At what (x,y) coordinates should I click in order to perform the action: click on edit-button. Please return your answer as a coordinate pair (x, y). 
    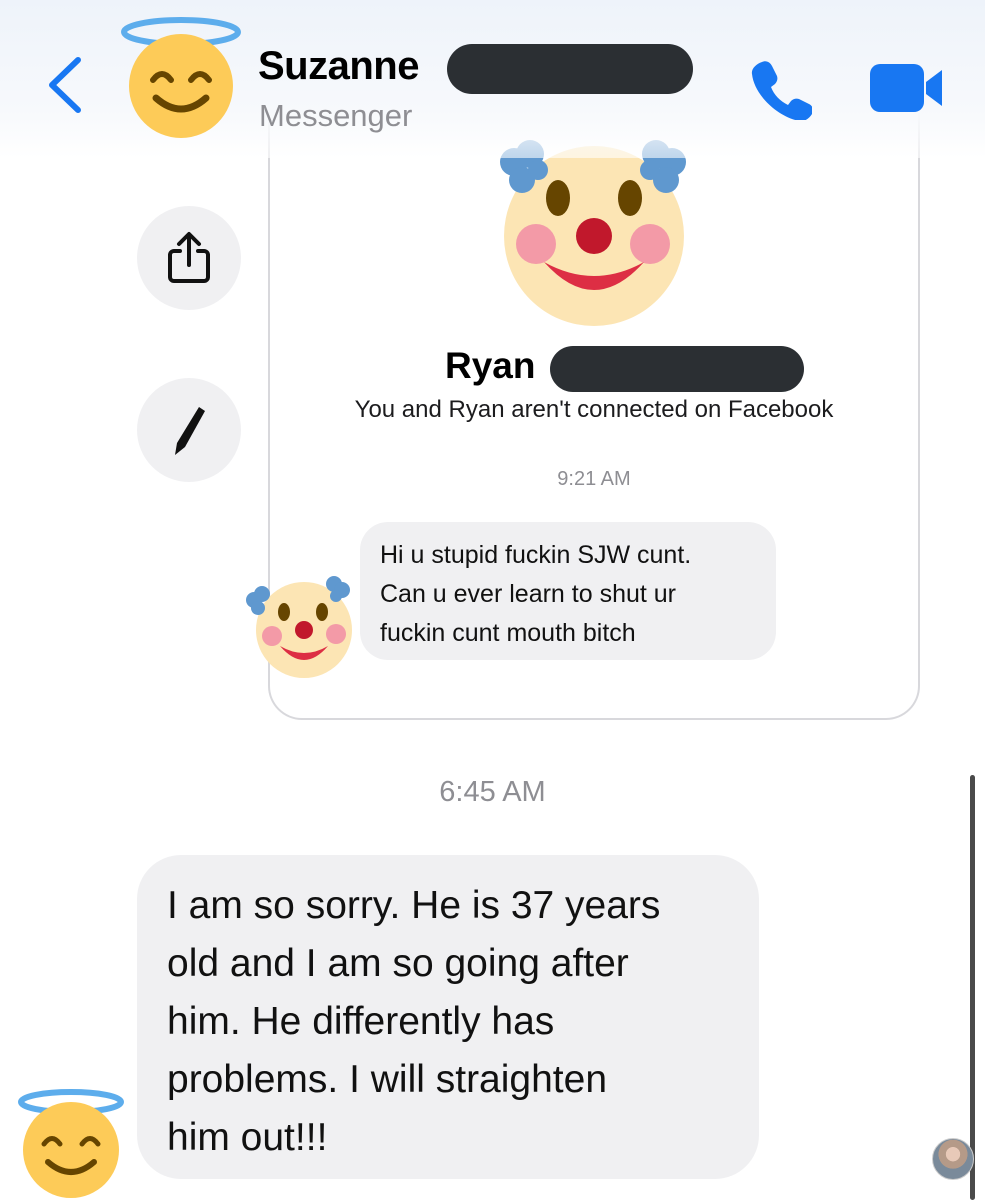
    Looking at the image, I should click on (189, 430).